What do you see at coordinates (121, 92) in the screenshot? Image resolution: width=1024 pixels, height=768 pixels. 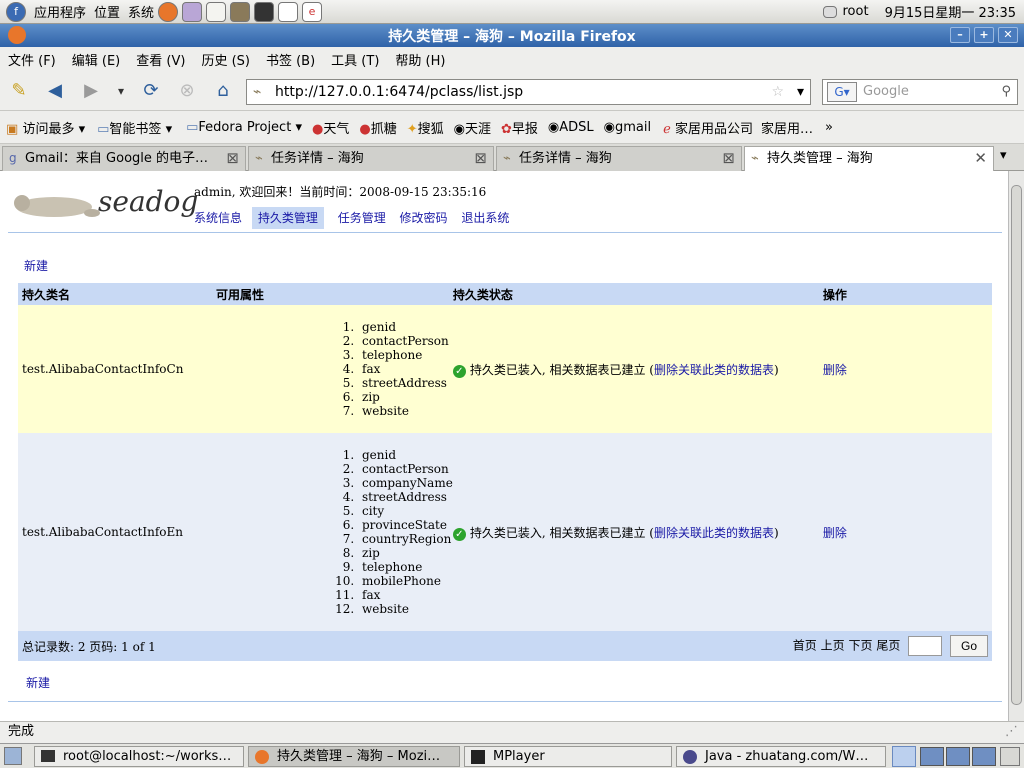 I see `history-dropdown-icon: ▾` at bounding box center [121, 92].